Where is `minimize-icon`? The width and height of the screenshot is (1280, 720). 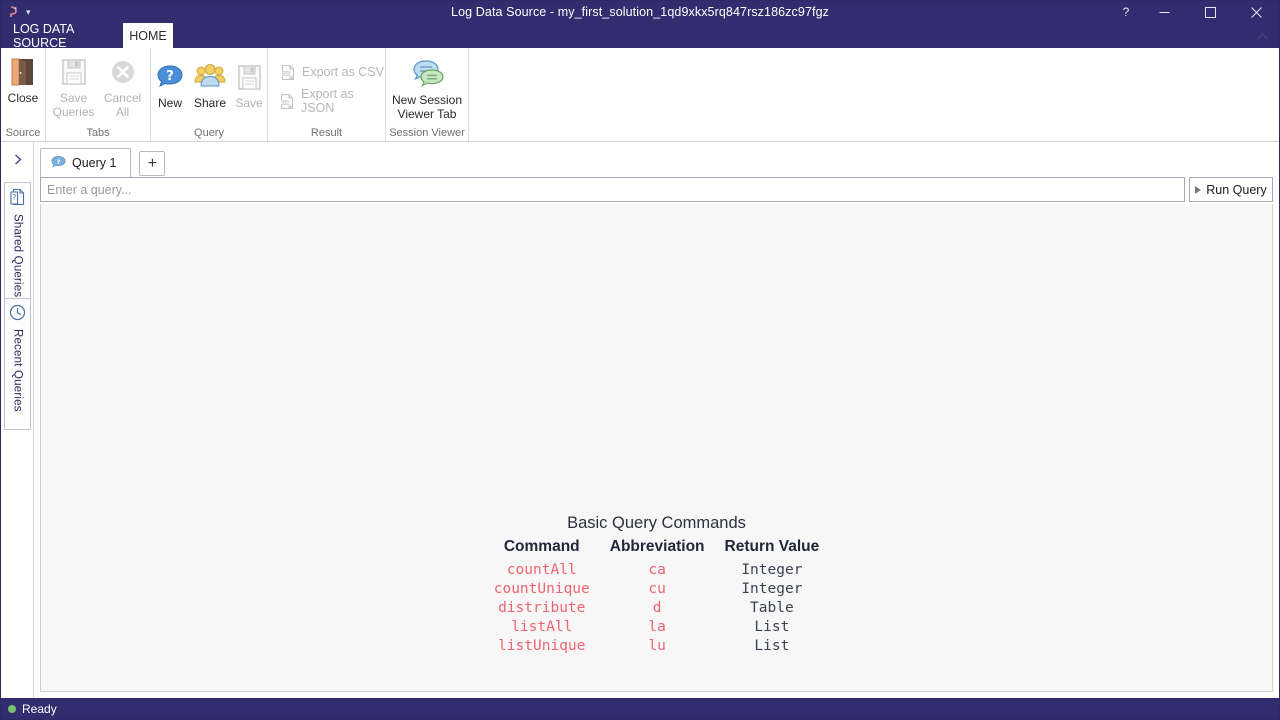 minimize-icon is located at coordinates (1164, 12).